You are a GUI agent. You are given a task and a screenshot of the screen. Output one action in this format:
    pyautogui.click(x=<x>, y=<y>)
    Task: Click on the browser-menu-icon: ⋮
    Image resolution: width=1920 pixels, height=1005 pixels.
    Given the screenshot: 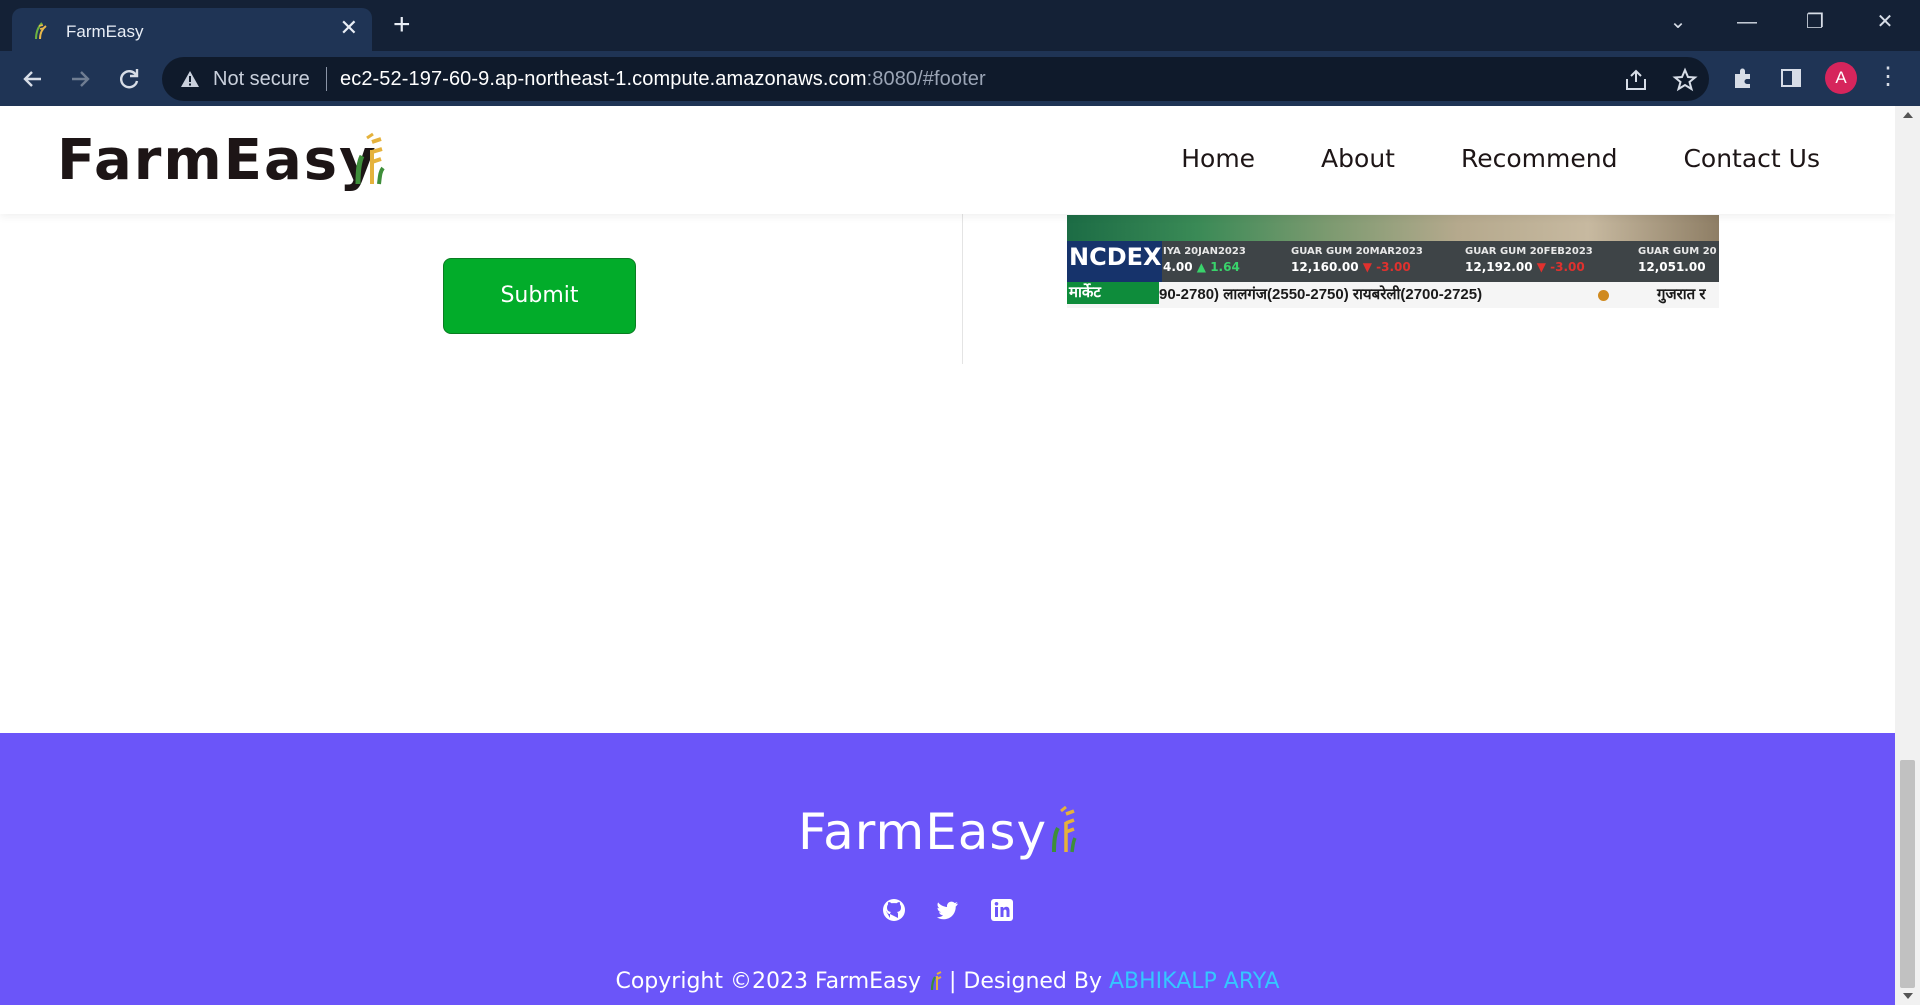 What is the action you would take?
    pyautogui.click(x=1888, y=77)
    